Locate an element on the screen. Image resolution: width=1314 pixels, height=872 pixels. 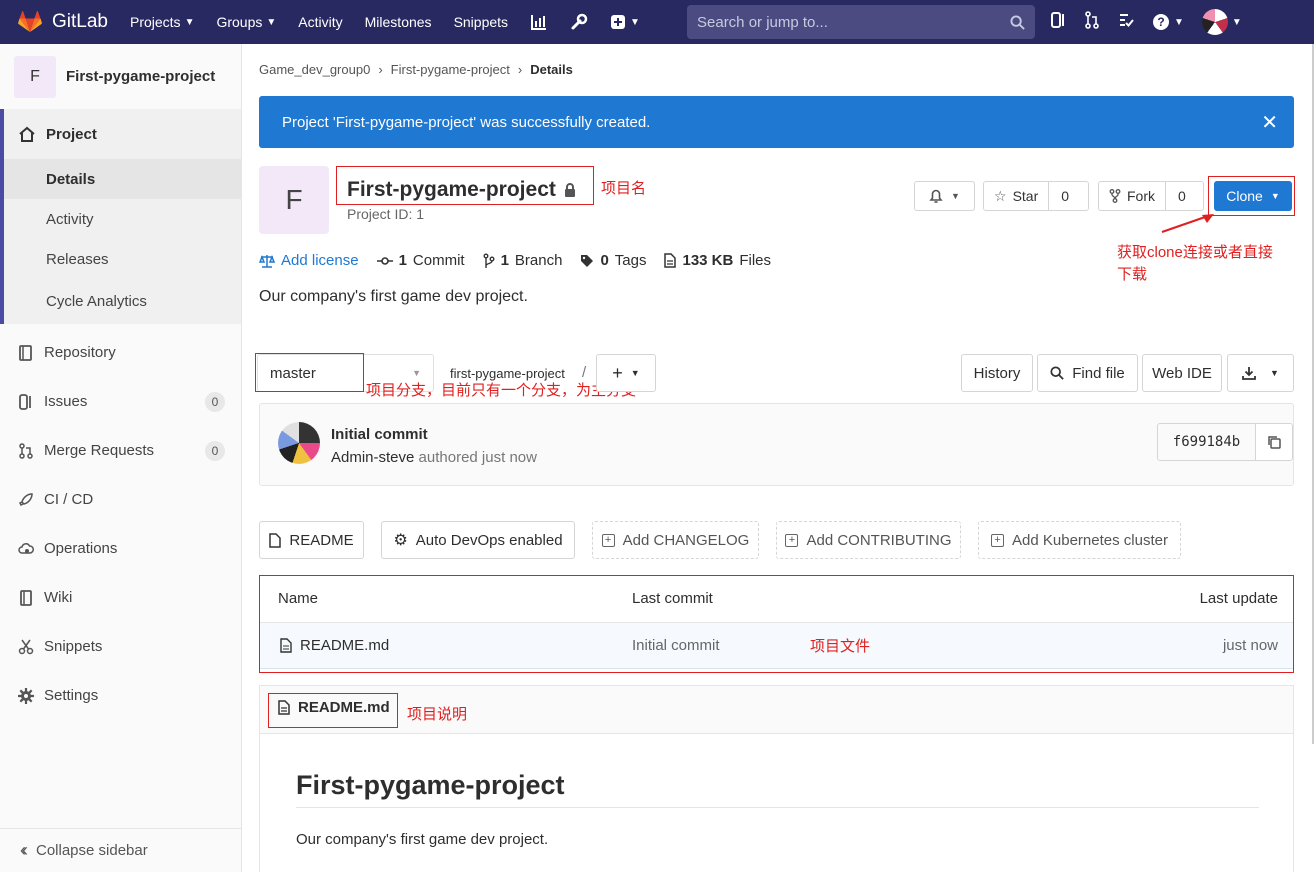
readme-link-button: README is located at coordinates (311, 540).